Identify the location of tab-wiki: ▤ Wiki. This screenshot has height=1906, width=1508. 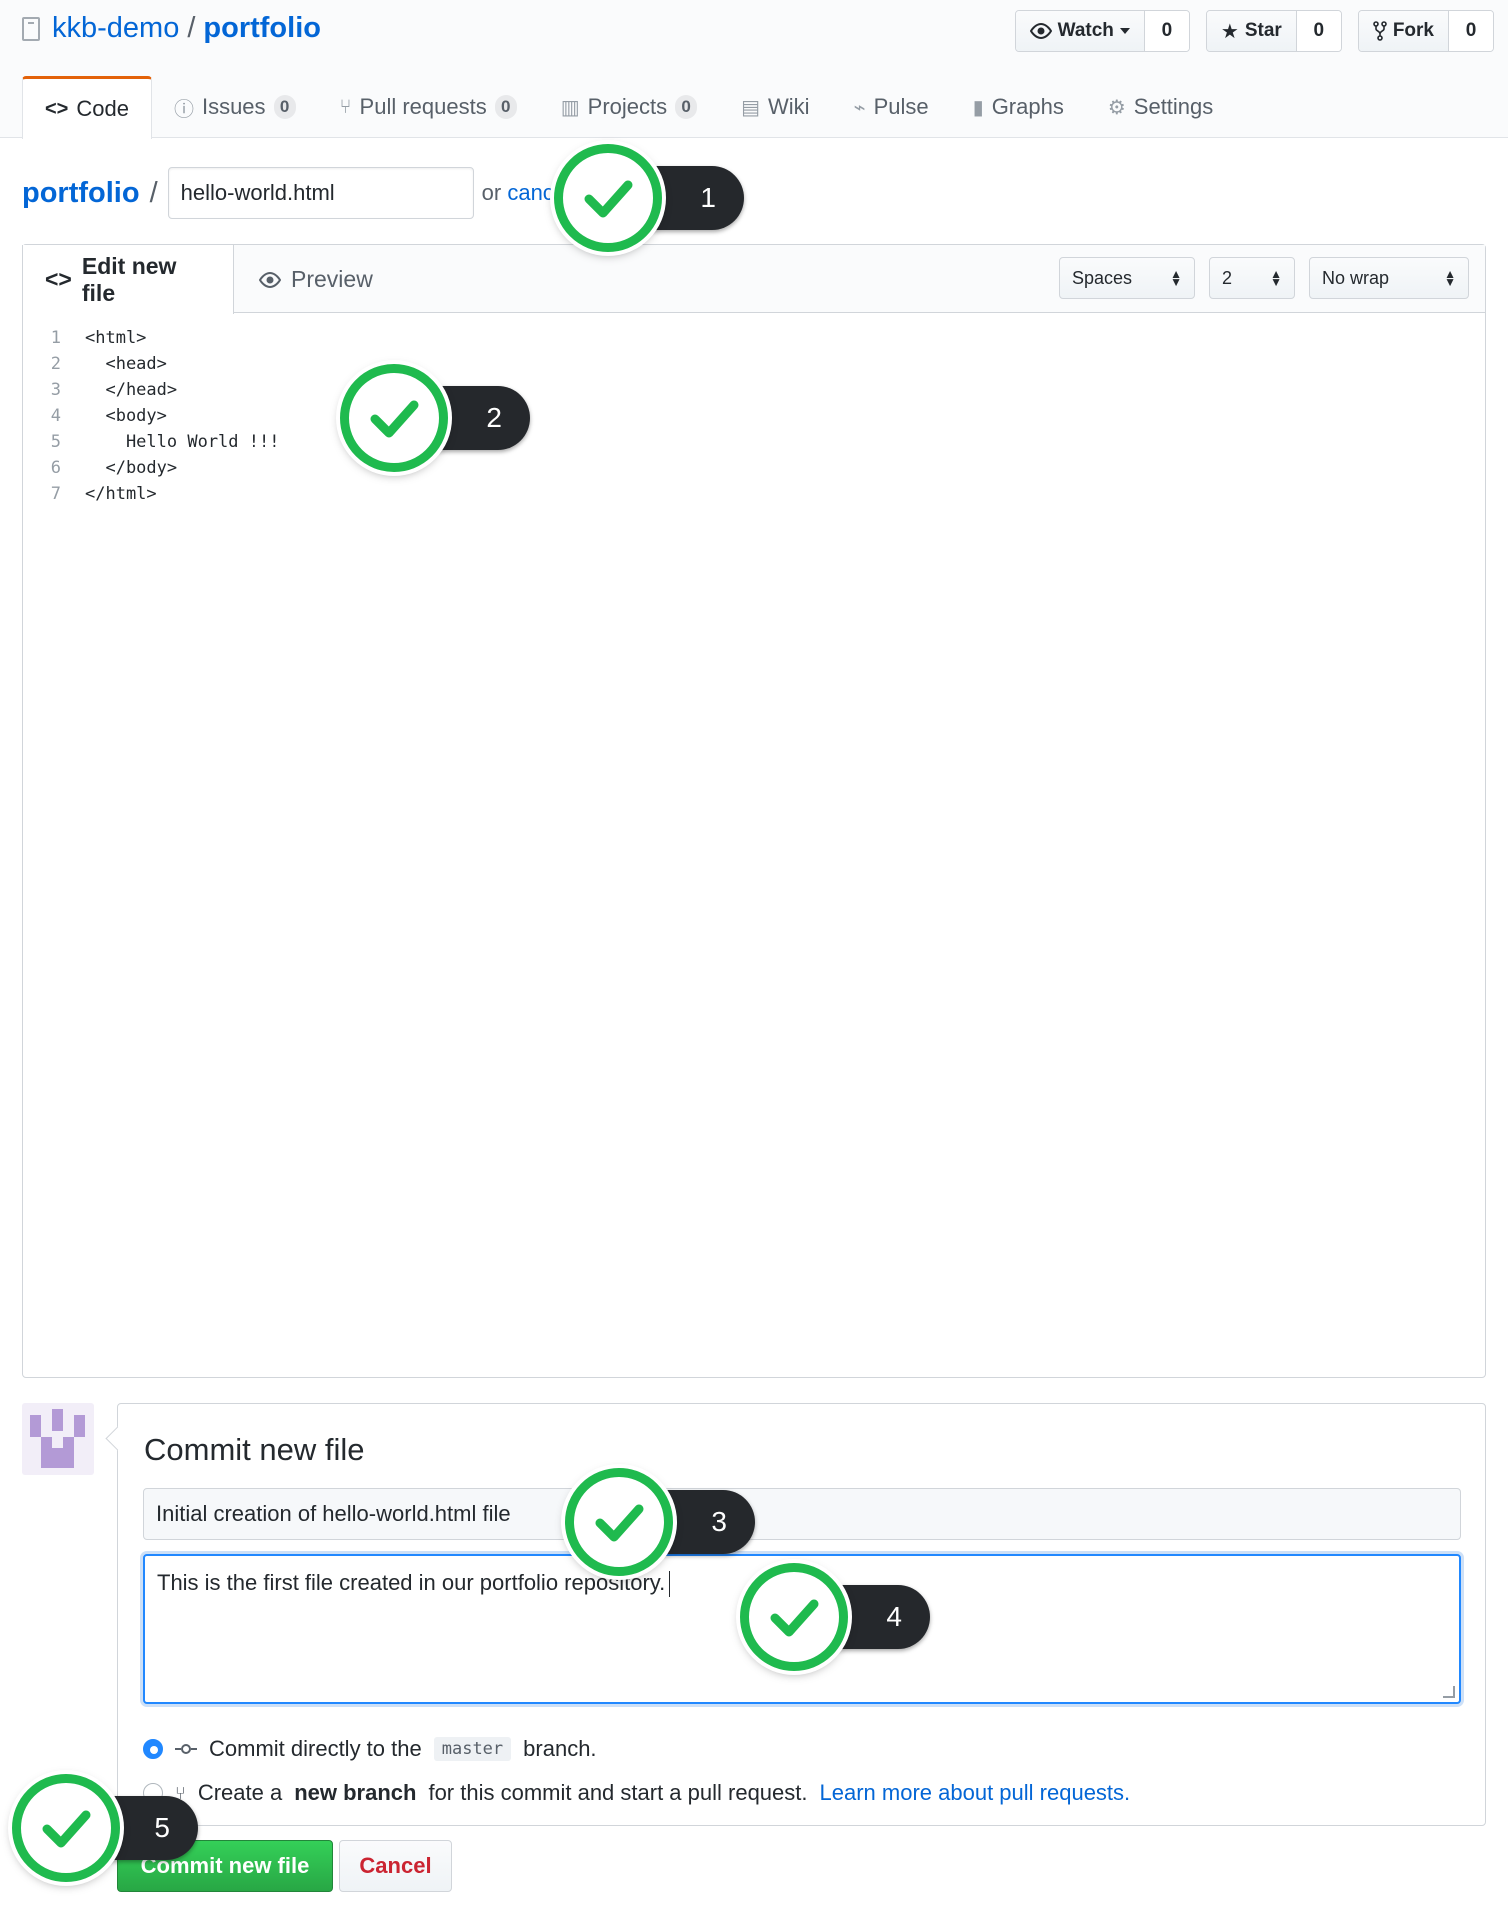
(775, 107).